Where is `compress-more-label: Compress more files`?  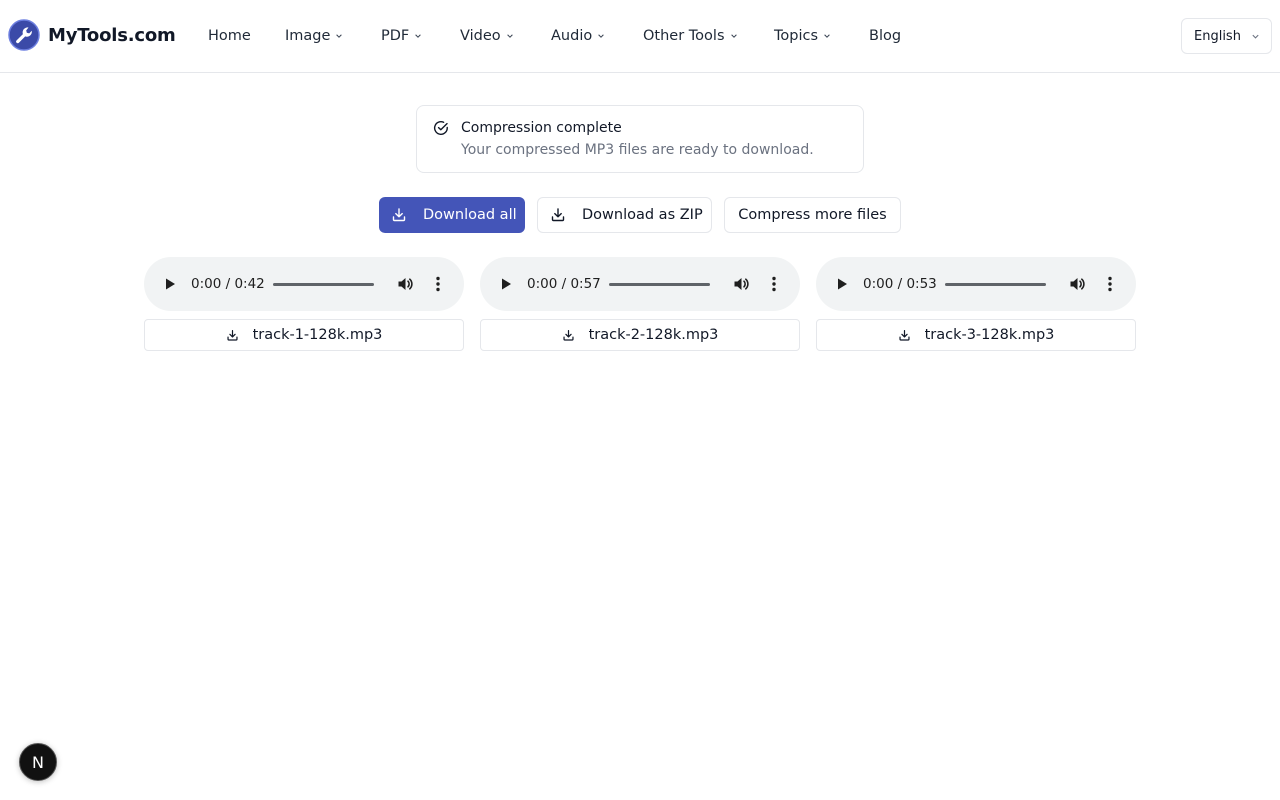 compress-more-label: Compress more files is located at coordinates (812, 215).